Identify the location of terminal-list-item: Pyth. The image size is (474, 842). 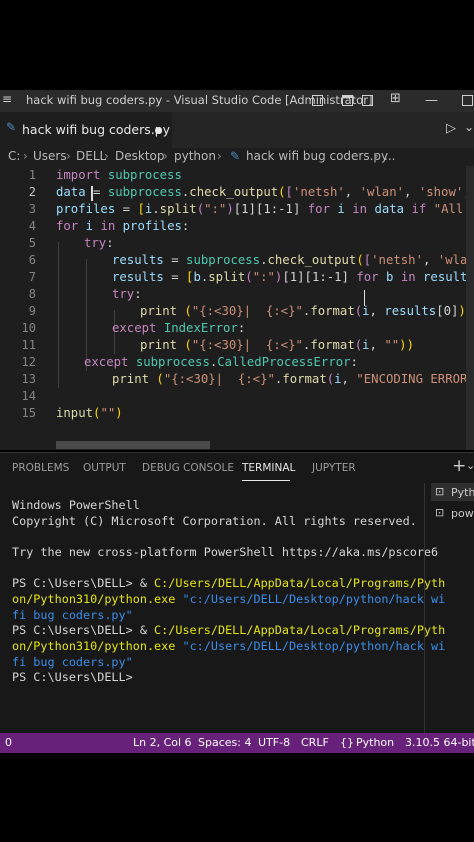
(462, 492).